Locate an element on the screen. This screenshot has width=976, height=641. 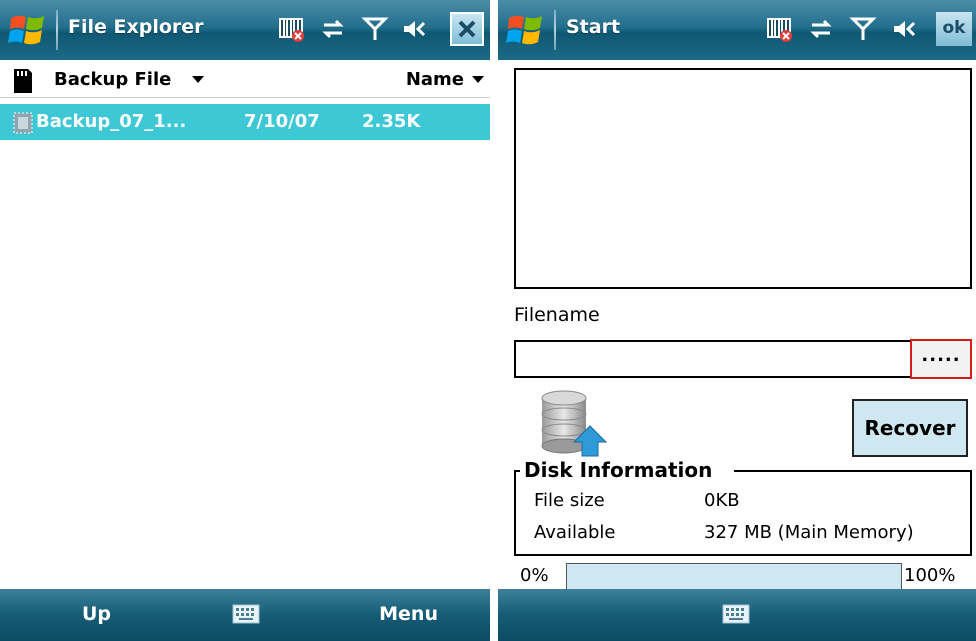
up-softkey: Up is located at coordinates (96, 614).